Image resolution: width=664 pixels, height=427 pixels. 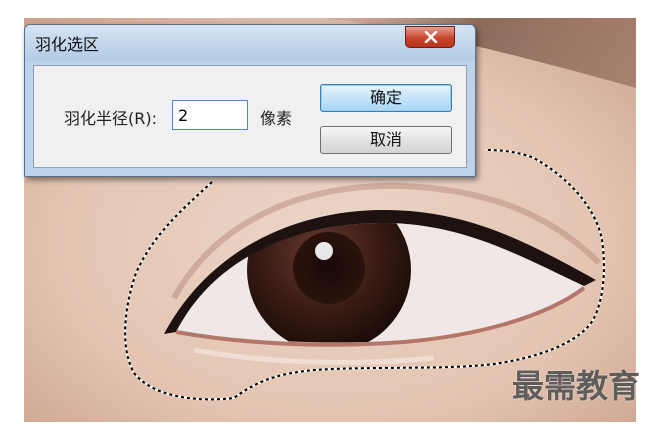 What do you see at coordinates (110, 118) in the screenshot?
I see `feather-radius-label: 羽化半径(R):` at bounding box center [110, 118].